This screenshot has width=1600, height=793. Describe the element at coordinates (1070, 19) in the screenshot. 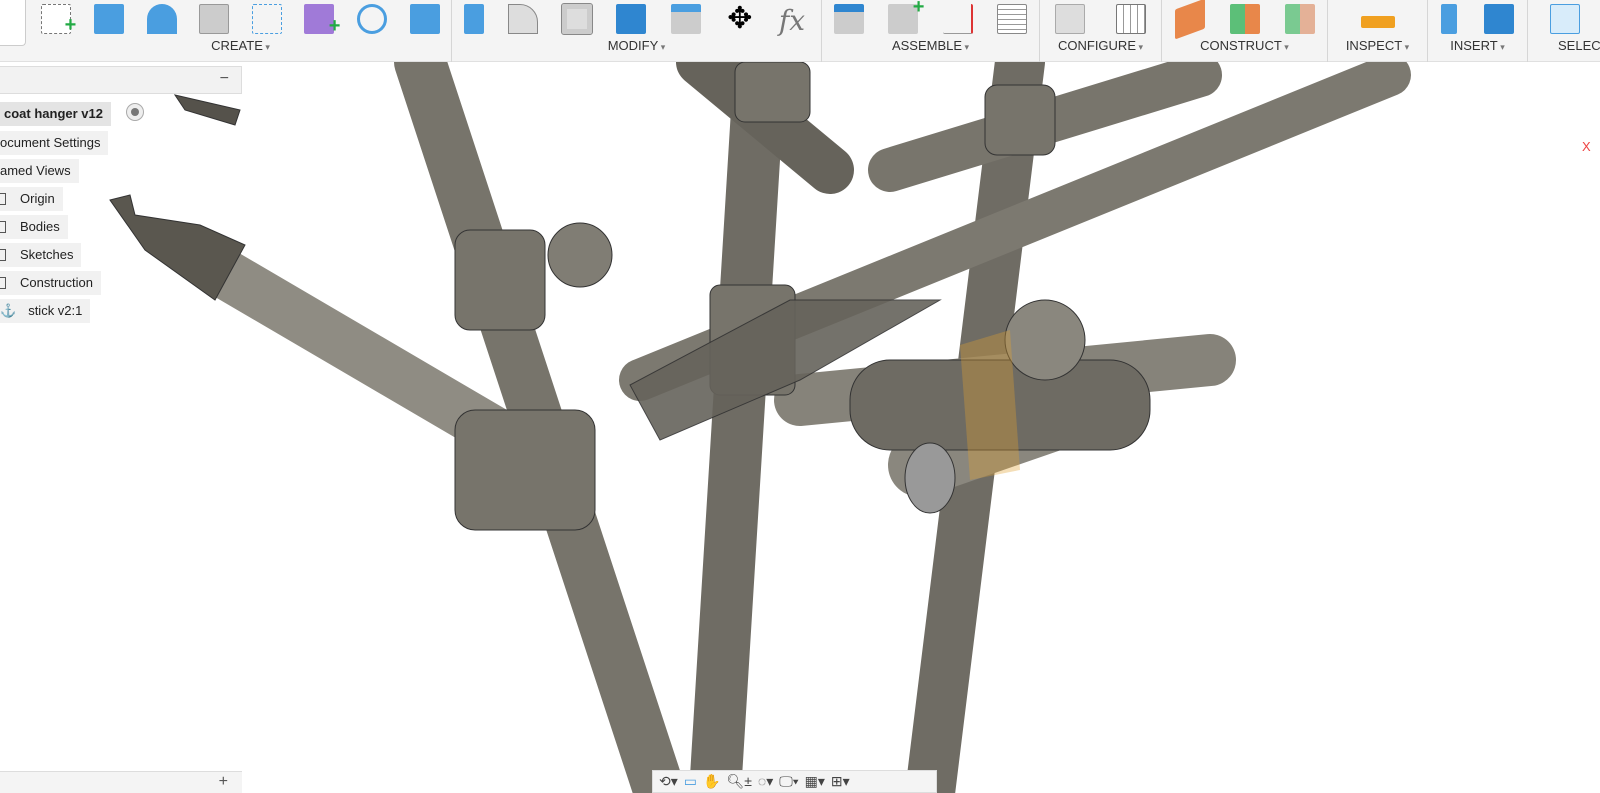

I see `configure-icon` at that location.